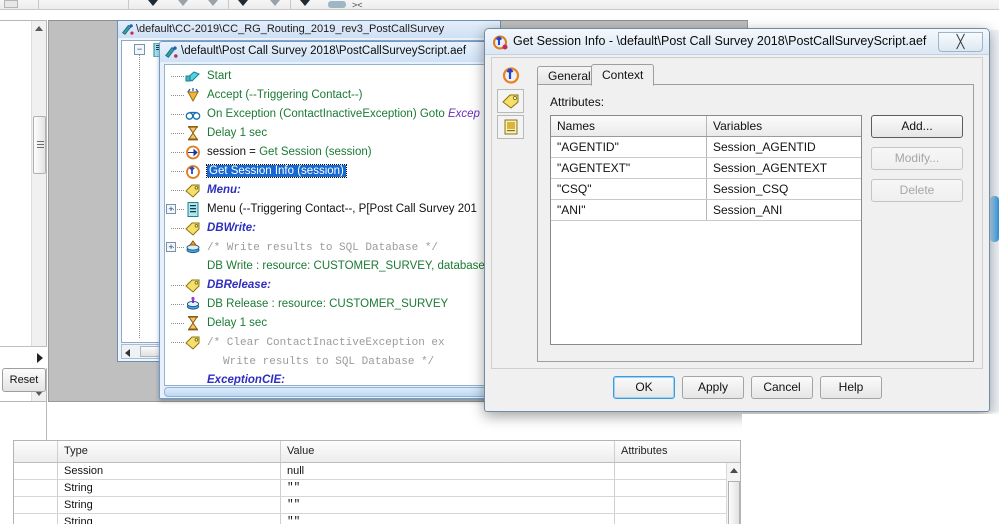 This screenshot has width=999, height=524. What do you see at coordinates (329, 342) in the screenshot?
I see `tree-node-comment-label: /* Clear ContactInactiveException ex` at bounding box center [329, 342].